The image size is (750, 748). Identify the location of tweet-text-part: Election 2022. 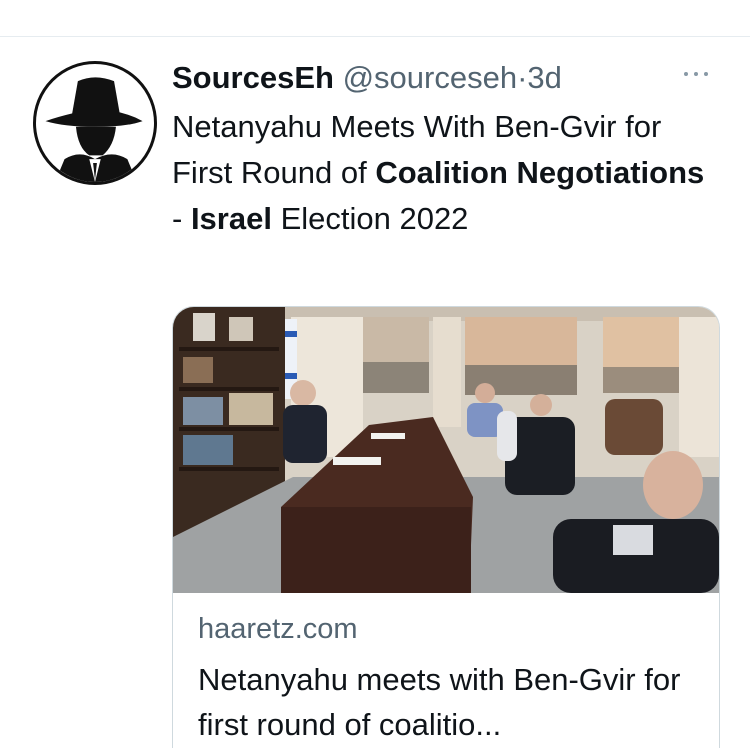
(370, 218).